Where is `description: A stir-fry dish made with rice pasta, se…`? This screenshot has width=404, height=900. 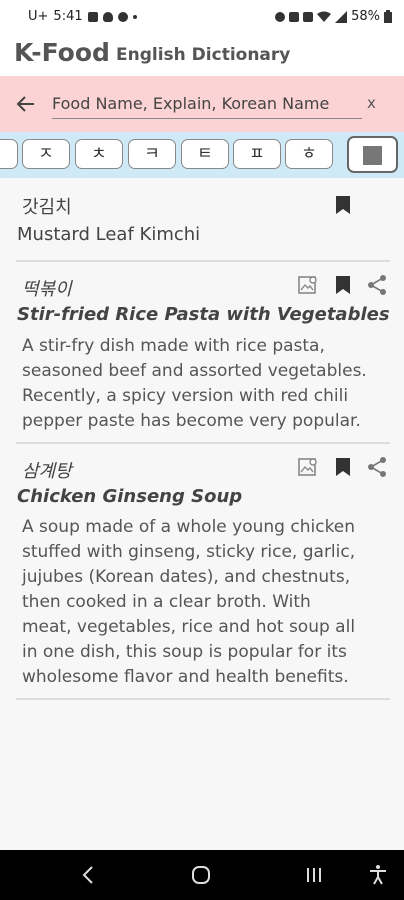
description: A stir-fry dish made with rice pasta, se… is located at coordinates (207, 384).